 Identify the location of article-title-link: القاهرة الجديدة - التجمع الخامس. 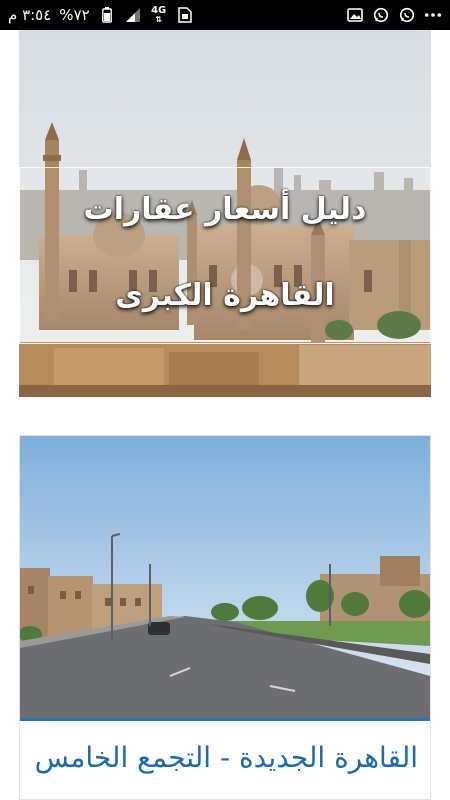
(224, 761).